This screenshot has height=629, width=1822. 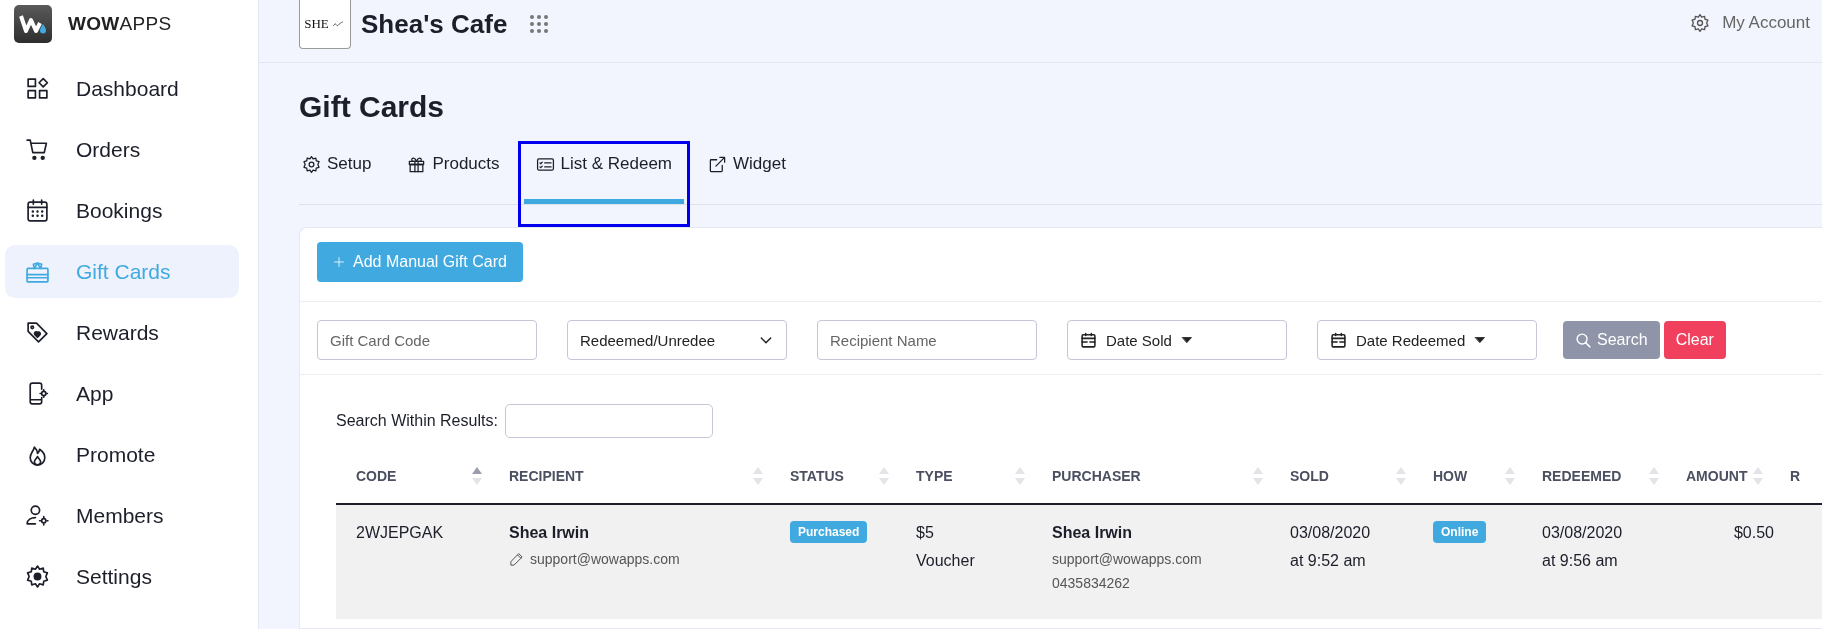 I want to click on dashboard-icon, so click(x=37, y=88).